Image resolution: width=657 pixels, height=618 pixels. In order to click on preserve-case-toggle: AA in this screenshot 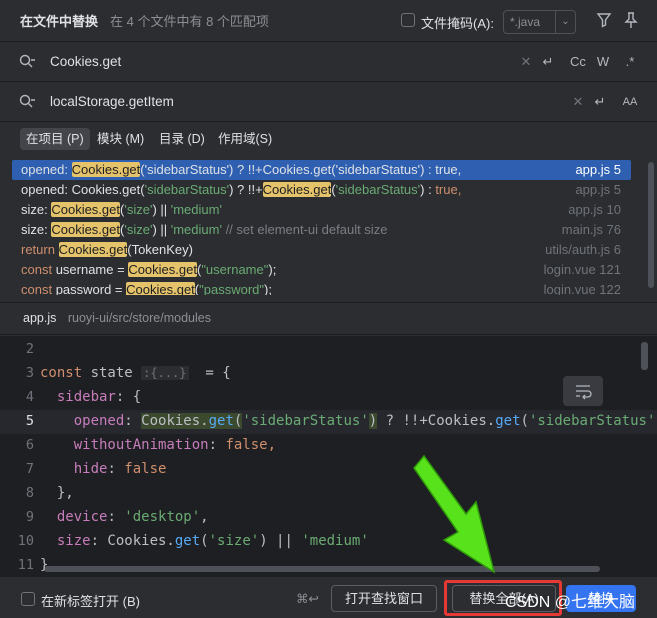, I will do `click(630, 102)`.